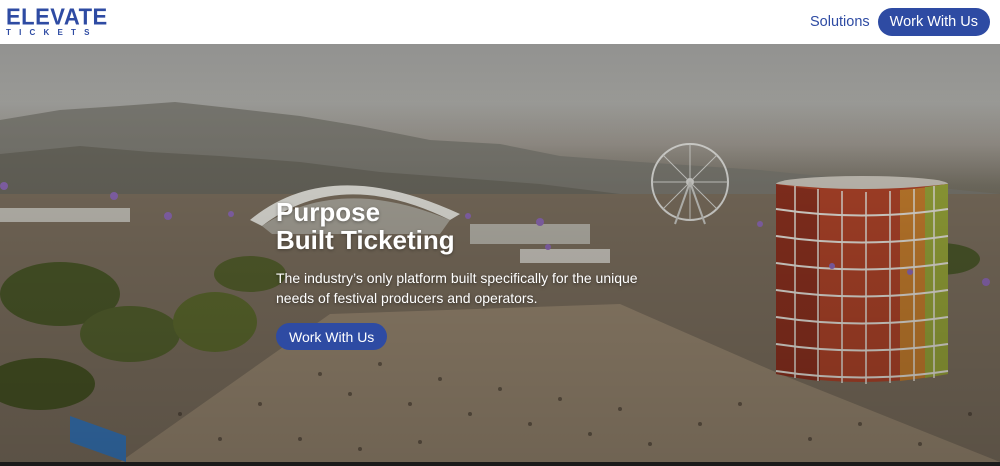 This screenshot has height=466, width=1000. What do you see at coordinates (476, 226) in the screenshot?
I see `hero-title: Purpose Built Ticketing` at bounding box center [476, 226].